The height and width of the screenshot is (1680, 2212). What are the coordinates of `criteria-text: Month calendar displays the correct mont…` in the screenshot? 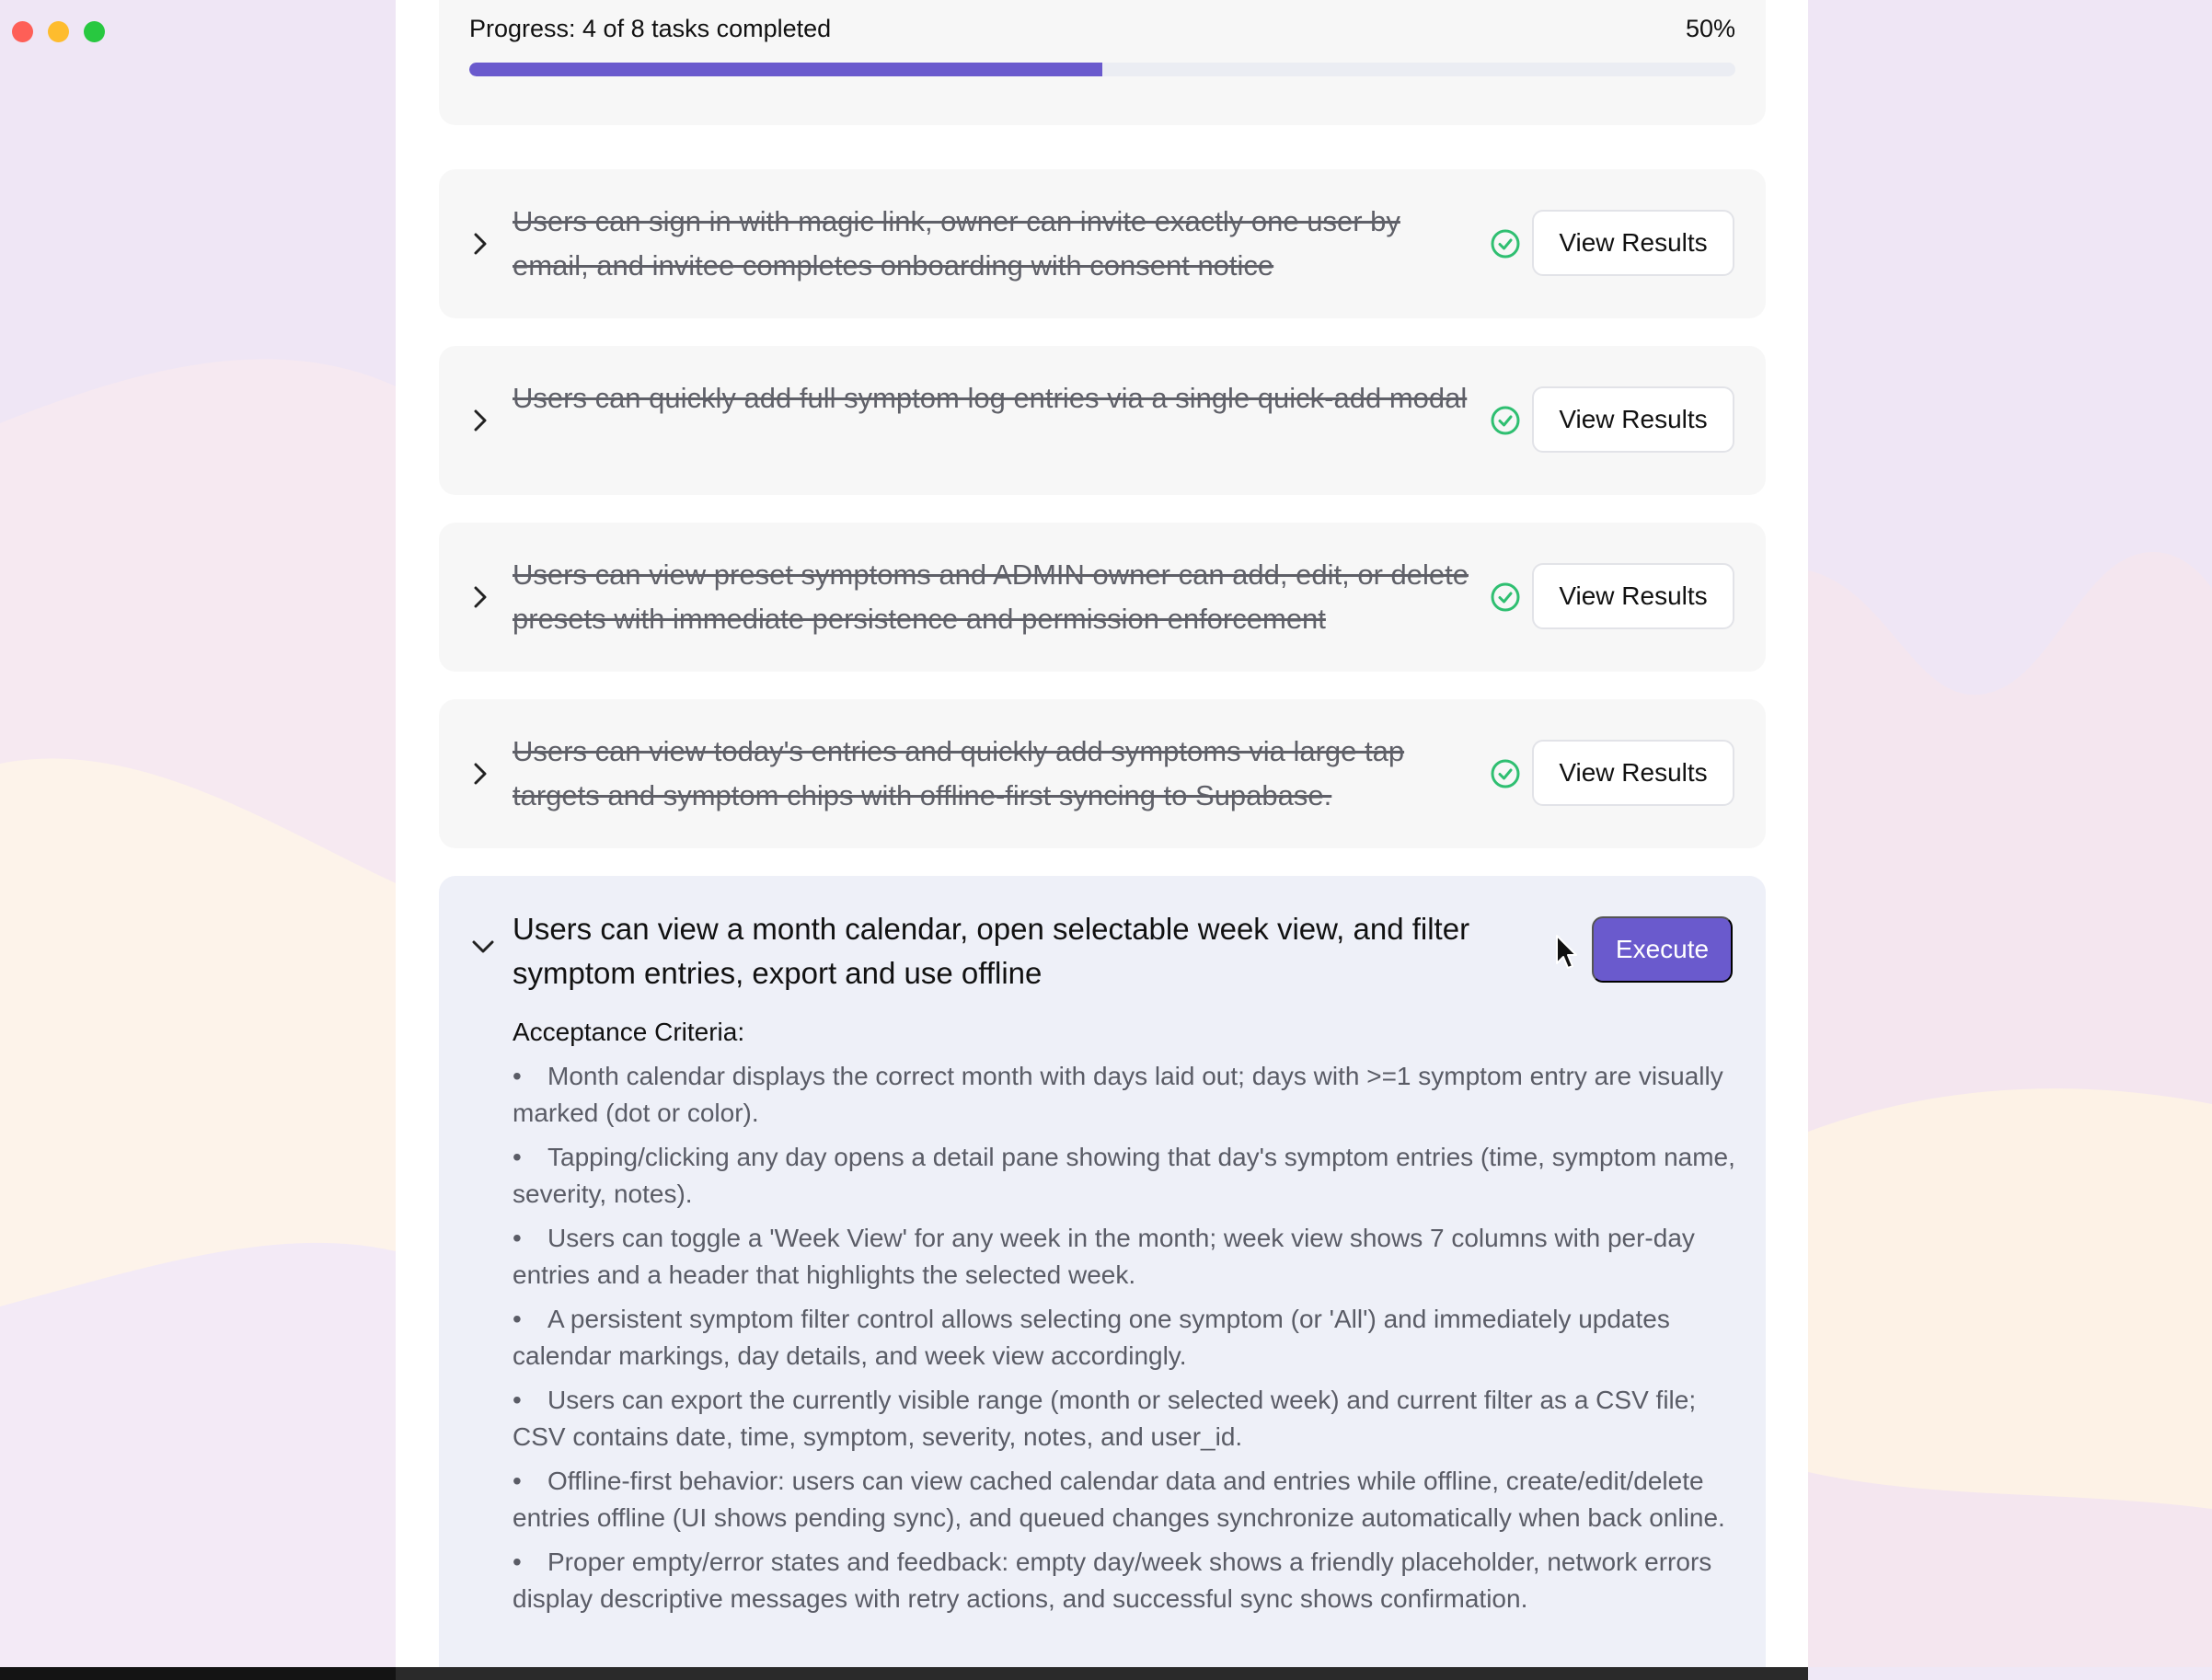 It's located at (1118, 1094).